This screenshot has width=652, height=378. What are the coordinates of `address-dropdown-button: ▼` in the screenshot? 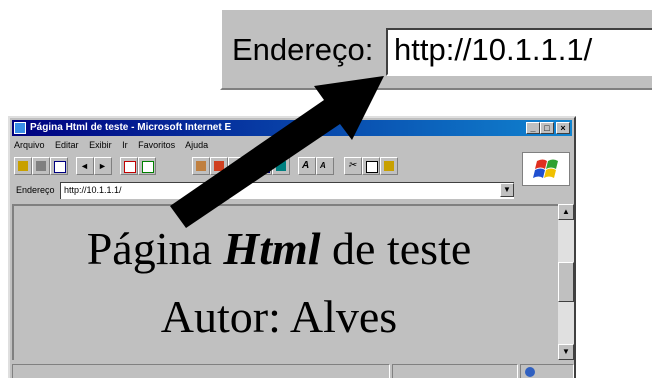 It's located at (507, 190).